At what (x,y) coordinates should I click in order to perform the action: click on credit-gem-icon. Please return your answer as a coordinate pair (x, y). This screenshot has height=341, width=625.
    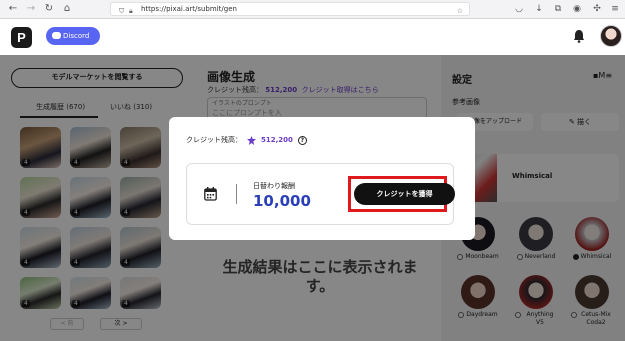
    Looking at the image, I should click on (251, 140).